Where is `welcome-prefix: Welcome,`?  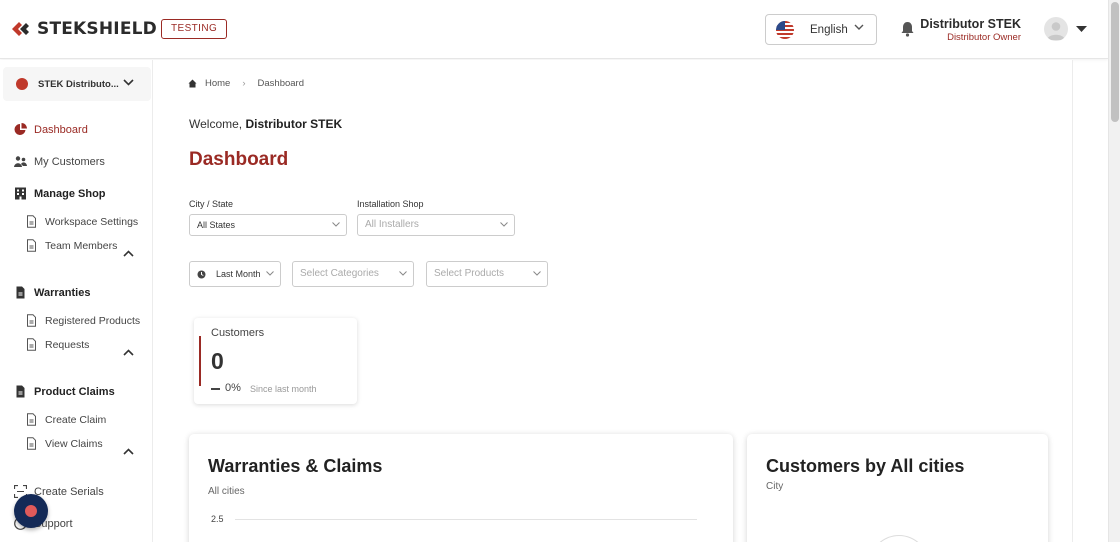 welcome-prefix: Welcome, is located at coordinates (216, 124).